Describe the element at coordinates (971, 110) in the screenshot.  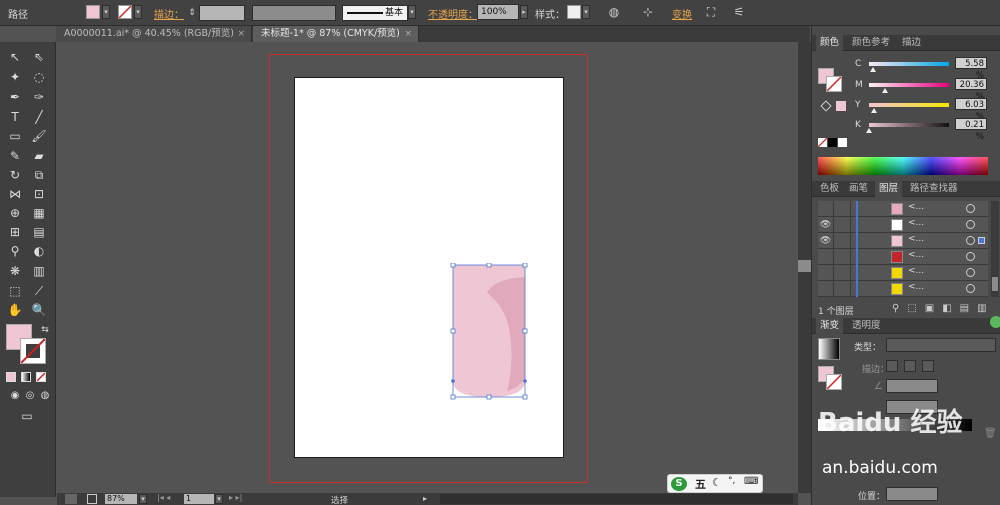
I see `channel-y-value: 6.03 %` at that location.